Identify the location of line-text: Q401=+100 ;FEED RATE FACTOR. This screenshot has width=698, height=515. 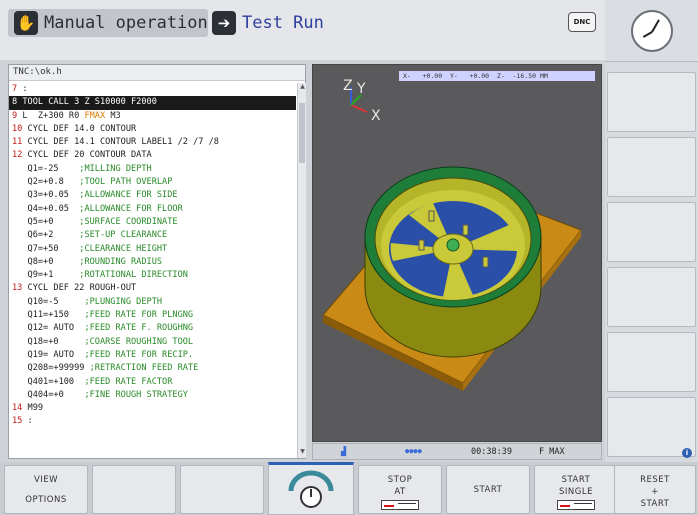
(92, 381).